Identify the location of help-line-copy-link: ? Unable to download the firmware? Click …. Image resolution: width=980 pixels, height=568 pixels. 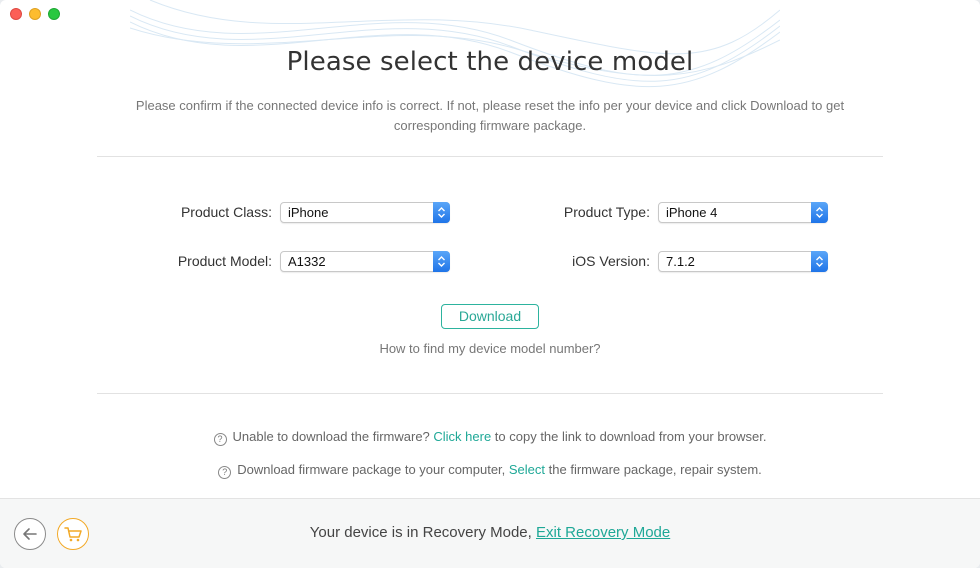
(490, 437).